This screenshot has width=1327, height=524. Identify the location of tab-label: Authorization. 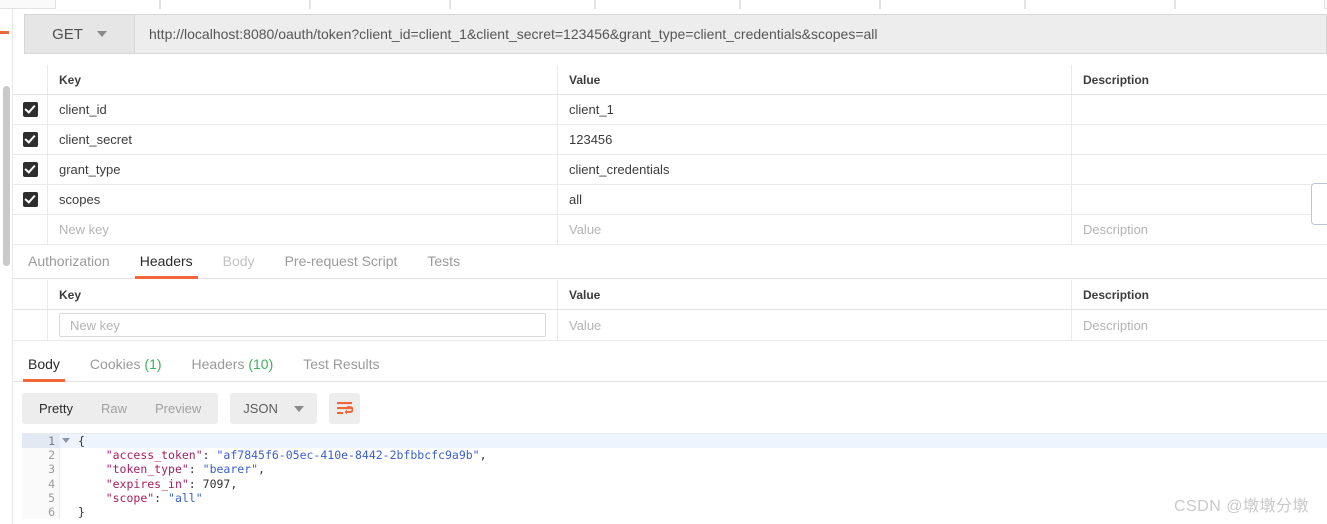
(69, 261).